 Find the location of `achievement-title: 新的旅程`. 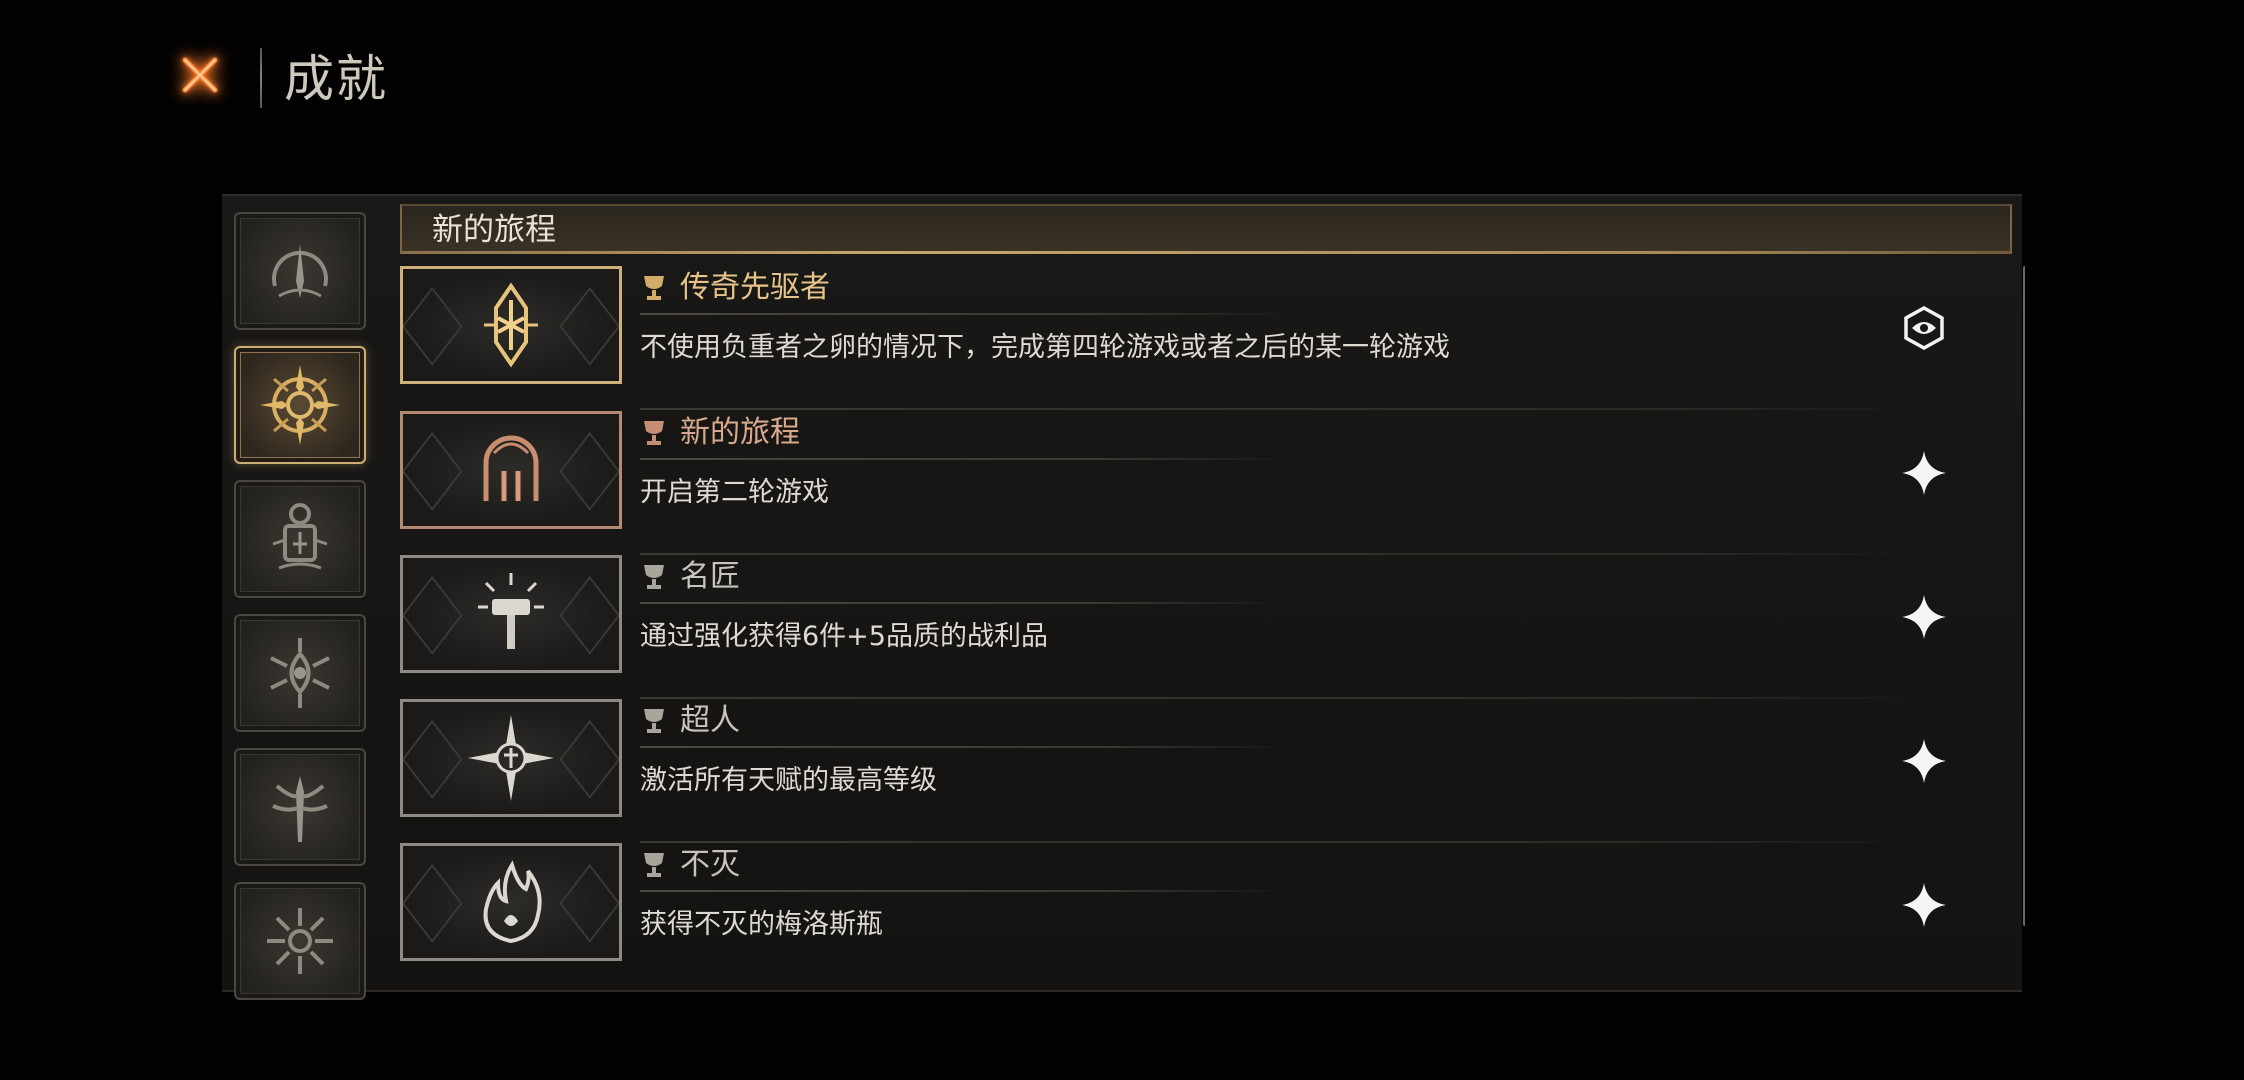

achievement-title: 新的旅程 is located at coordinates (740, 432).